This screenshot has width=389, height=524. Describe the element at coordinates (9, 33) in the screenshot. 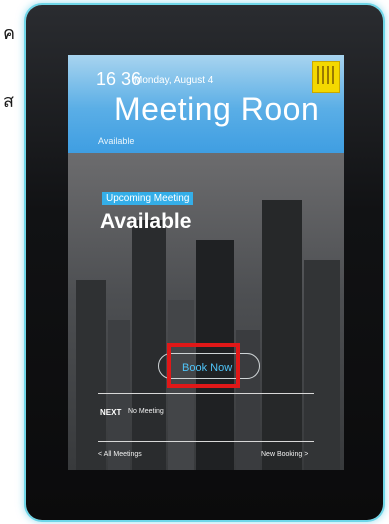

I see `side-text-1: ค` at that location.